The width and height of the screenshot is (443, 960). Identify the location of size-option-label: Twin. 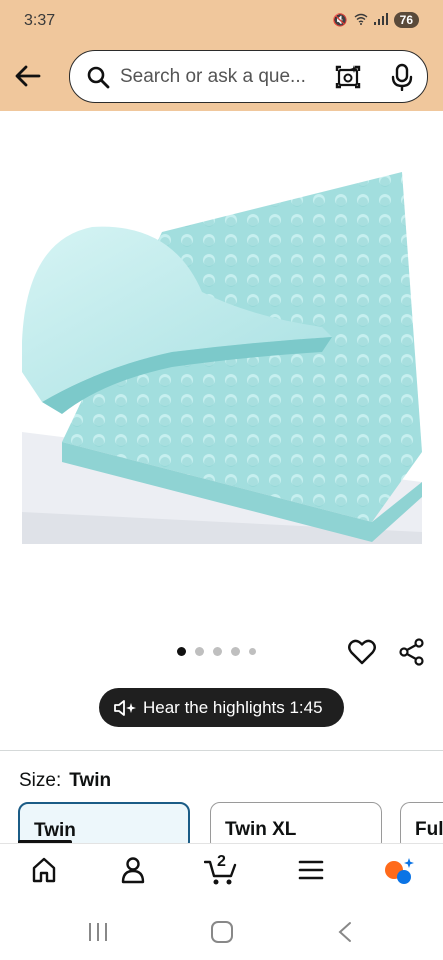
(55, 830).